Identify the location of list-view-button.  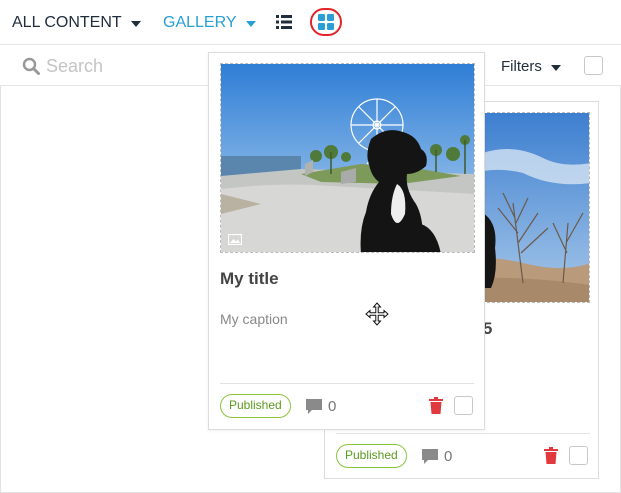
(284, 22).